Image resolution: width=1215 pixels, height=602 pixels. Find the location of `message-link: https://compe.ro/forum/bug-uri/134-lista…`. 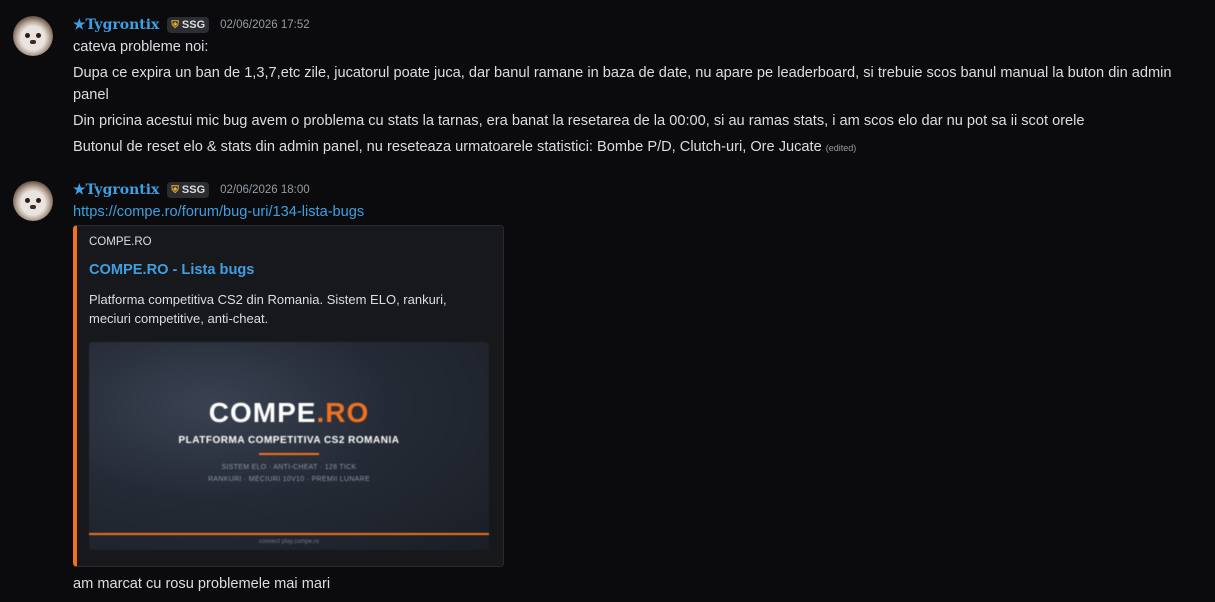

message-link: https://compe.ro/forum/bug-uri/134-lista… is located at coordinates (218, 212).